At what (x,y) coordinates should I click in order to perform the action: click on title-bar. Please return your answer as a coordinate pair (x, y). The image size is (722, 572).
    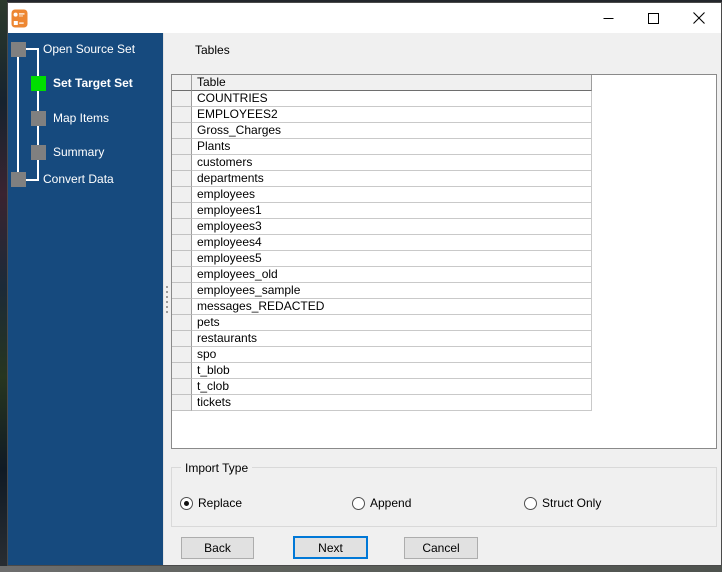
    Looking at the image, I should click on (364, 18).